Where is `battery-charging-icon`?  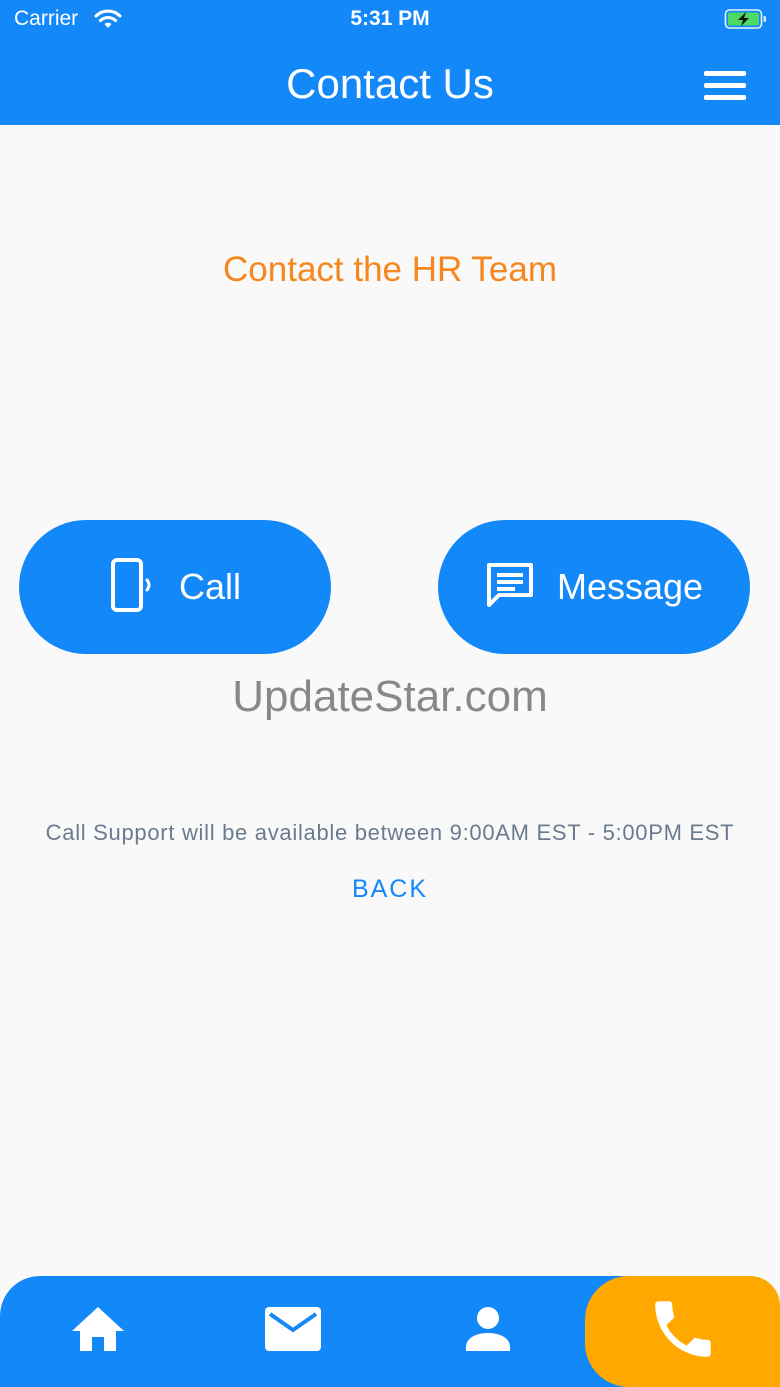
battery-charging-icon is located at coordinates (746, 21).